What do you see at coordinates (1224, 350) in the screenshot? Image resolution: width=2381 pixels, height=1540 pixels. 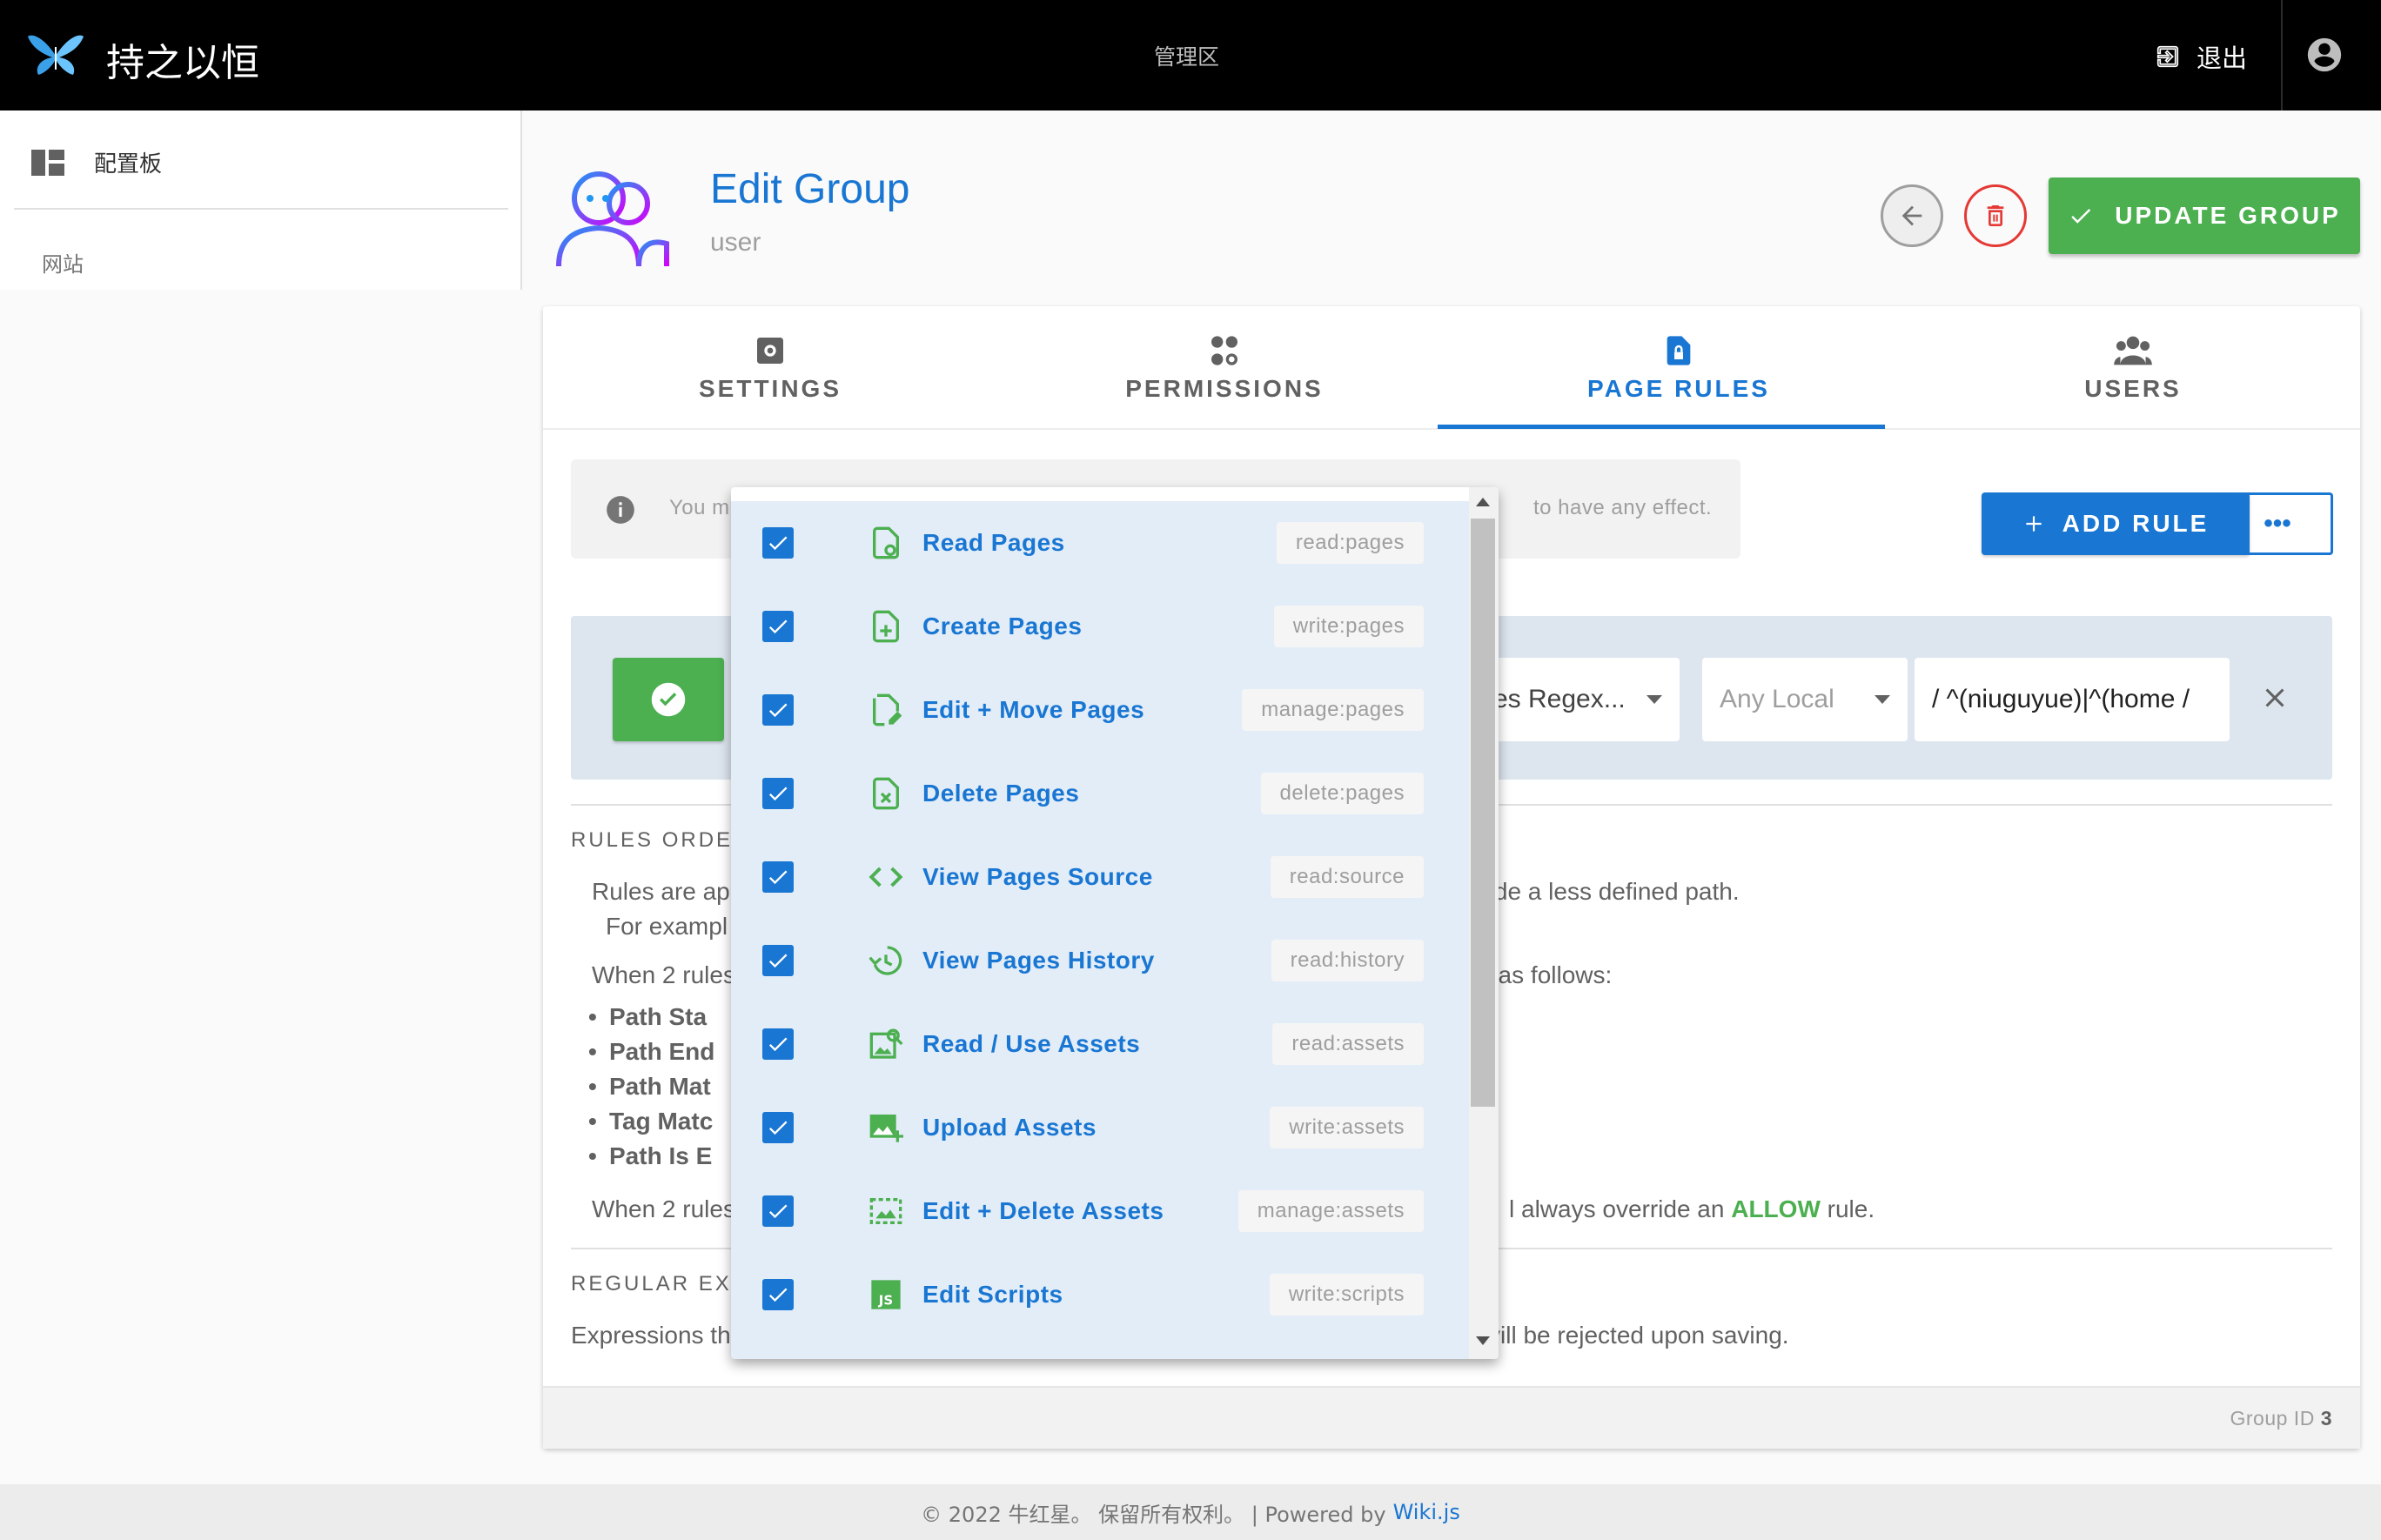 I see `permissions-icon` at bounding box center [1224, 350].